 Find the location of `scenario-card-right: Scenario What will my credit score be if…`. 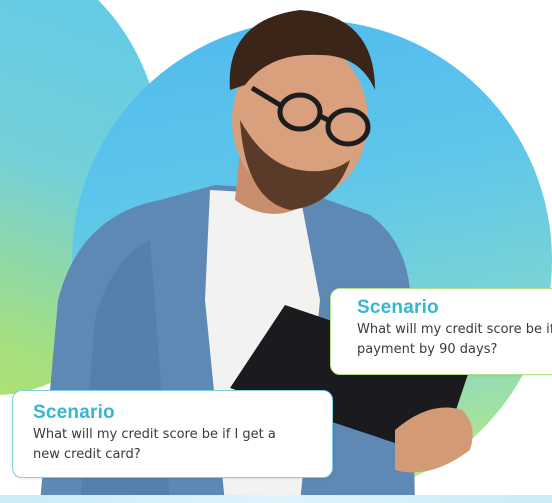

scenario-card-right: Scenario What will my credit score be if… is located at coordinates (441, 331).